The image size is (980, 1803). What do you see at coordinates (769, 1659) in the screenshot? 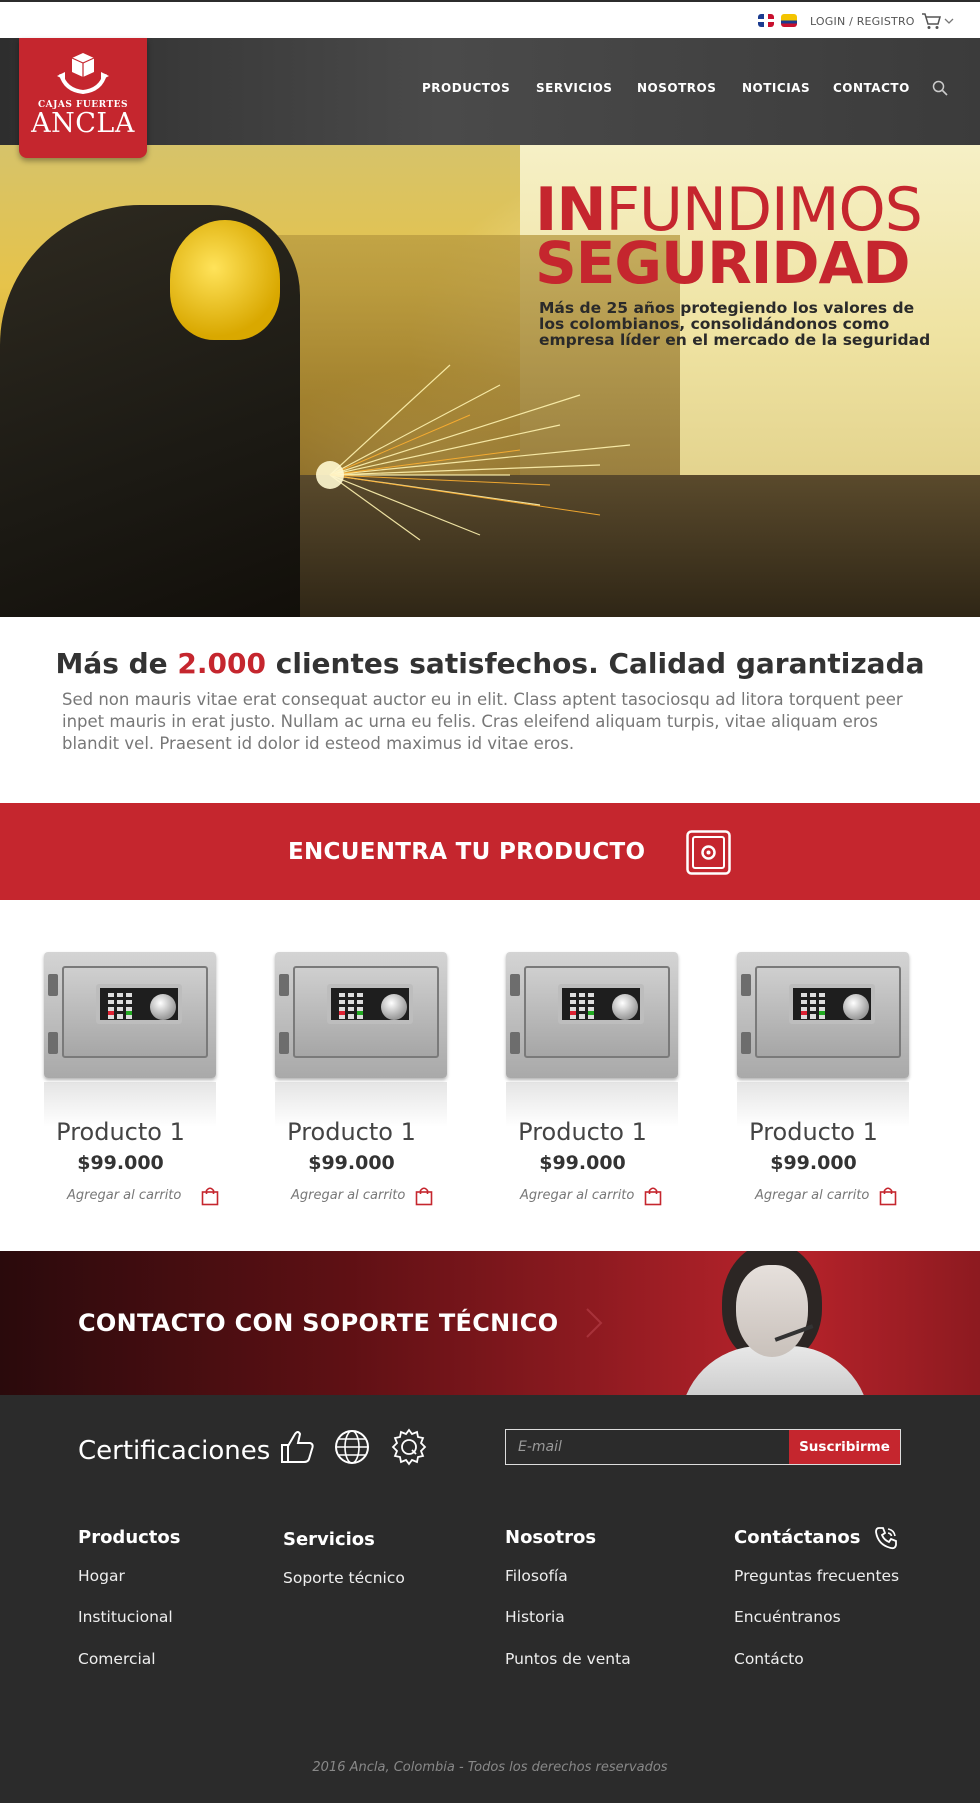
I see `footer-link-contacto: Contácto` at bounding box center [769, 1659].